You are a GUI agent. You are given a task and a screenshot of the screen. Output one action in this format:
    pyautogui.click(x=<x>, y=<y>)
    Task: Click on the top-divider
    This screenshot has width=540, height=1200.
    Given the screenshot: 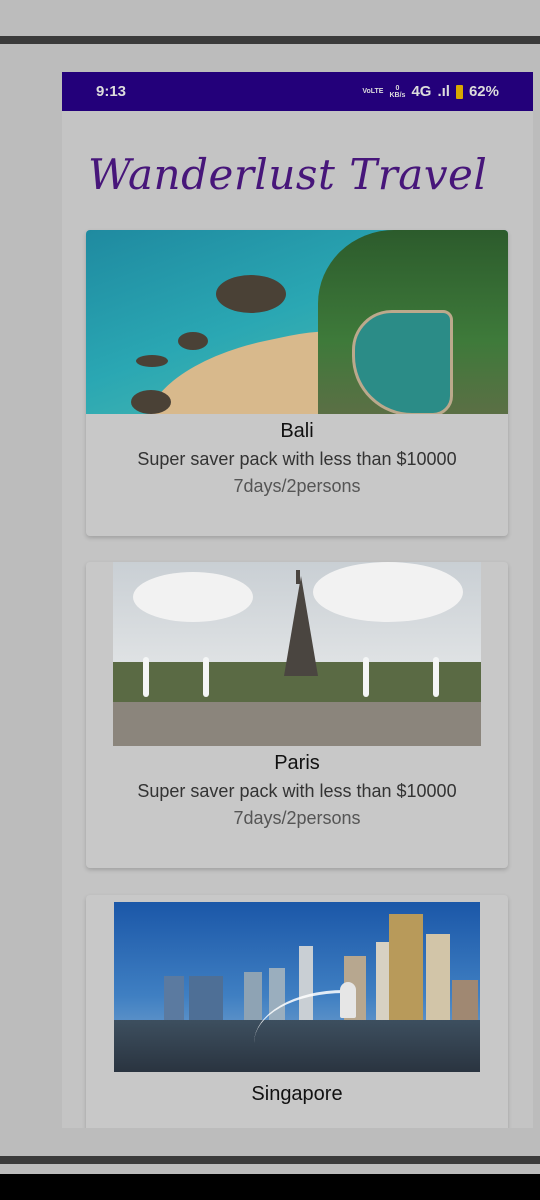 What is the action you would take?
    pyautogui.click(x=270, y=40)
    